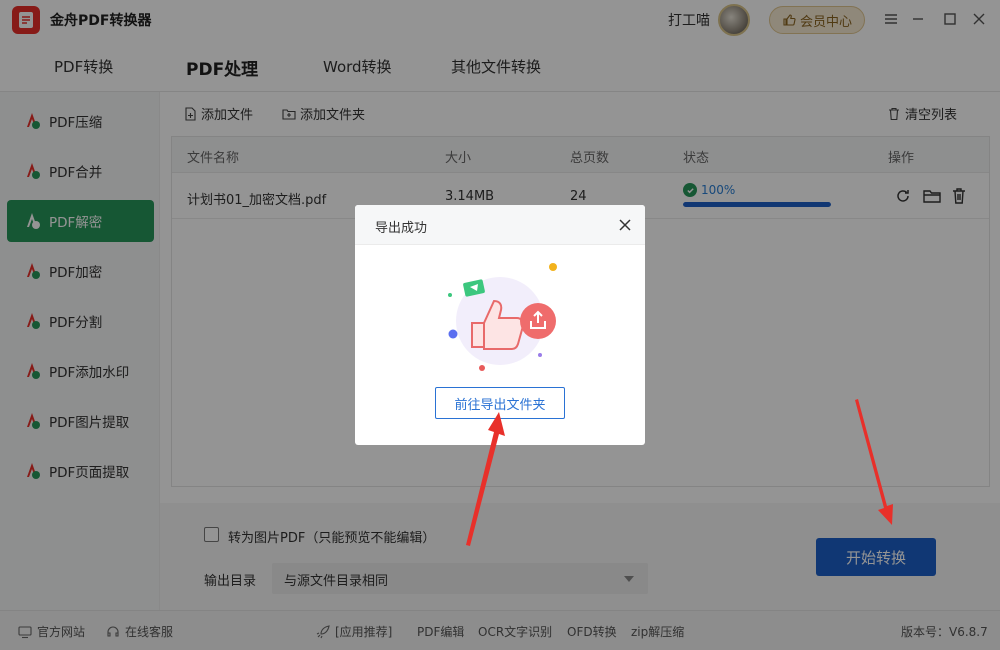 The width and height of the screenshot is (1000, 650). Describe the element at coordinates (500, 403) in the screenshot. I see `open-export-folder-button: 前往导出文件夹` at that location.